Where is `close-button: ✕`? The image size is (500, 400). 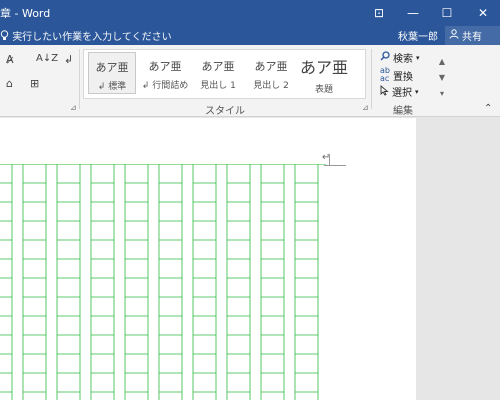
close-button: ✕ is located at coordinates (483, 13).